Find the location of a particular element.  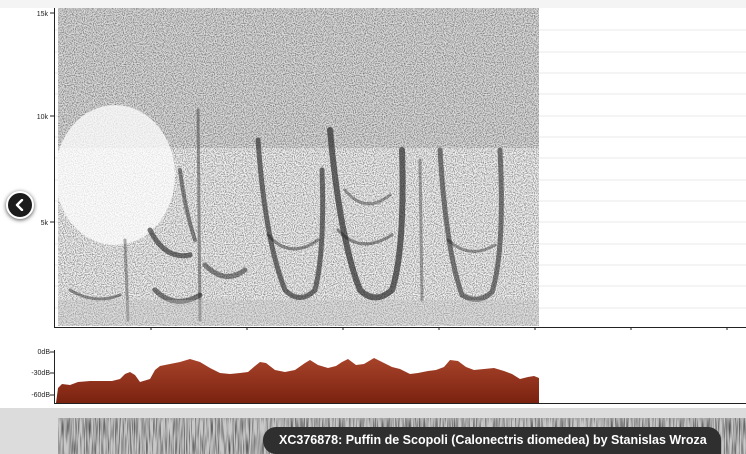

freq-tick-5k: 5k is located at coordinates (45, 223).